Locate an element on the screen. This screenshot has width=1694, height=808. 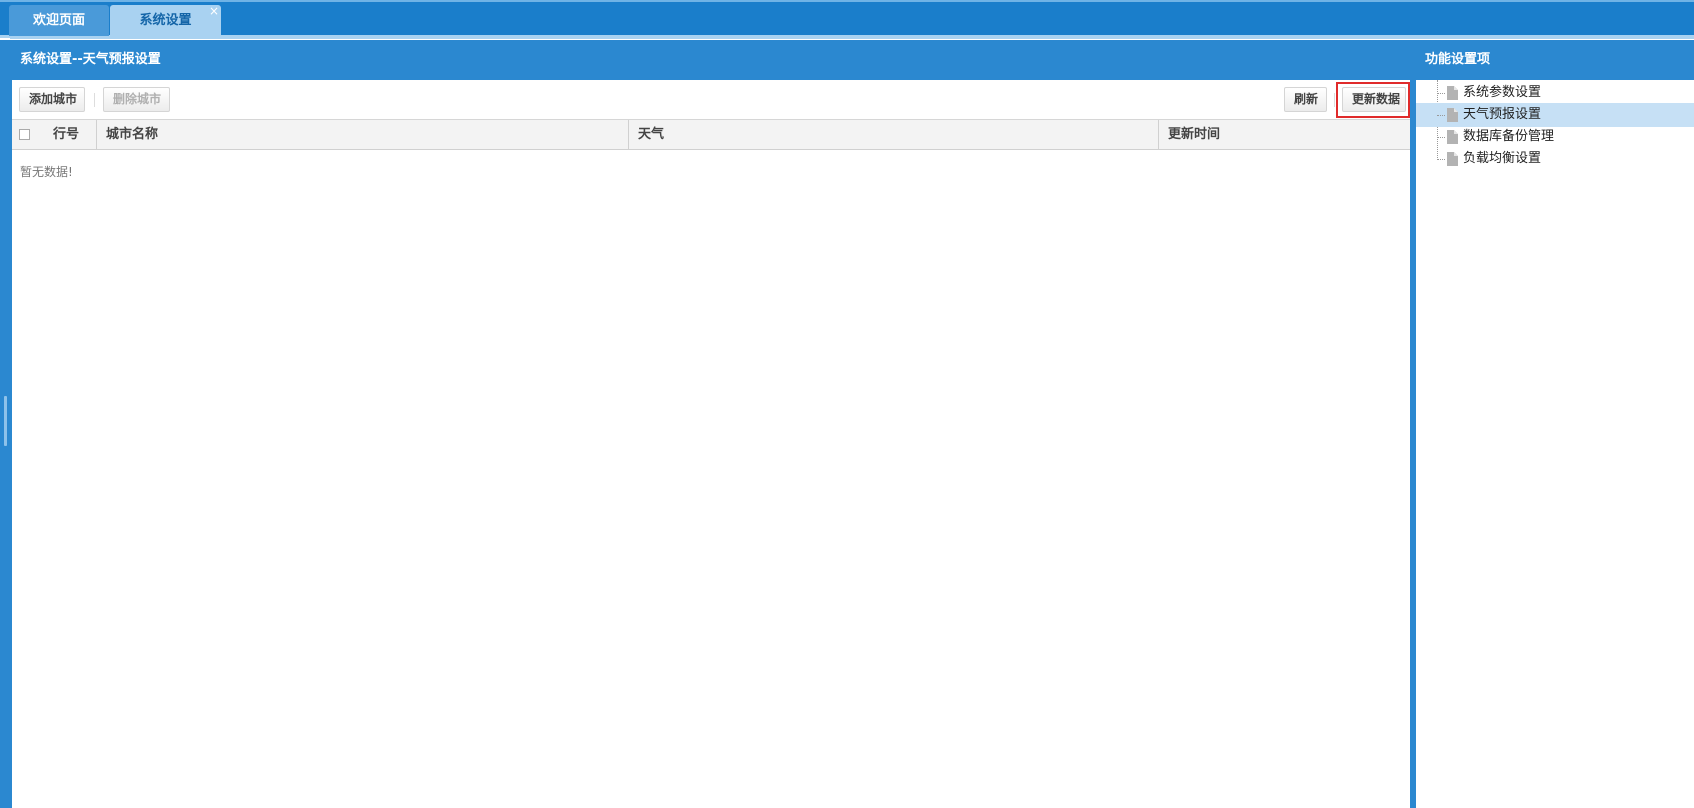
tree-item-database-backup: 数据库备份管理 is located at coordinates (1555, 137).